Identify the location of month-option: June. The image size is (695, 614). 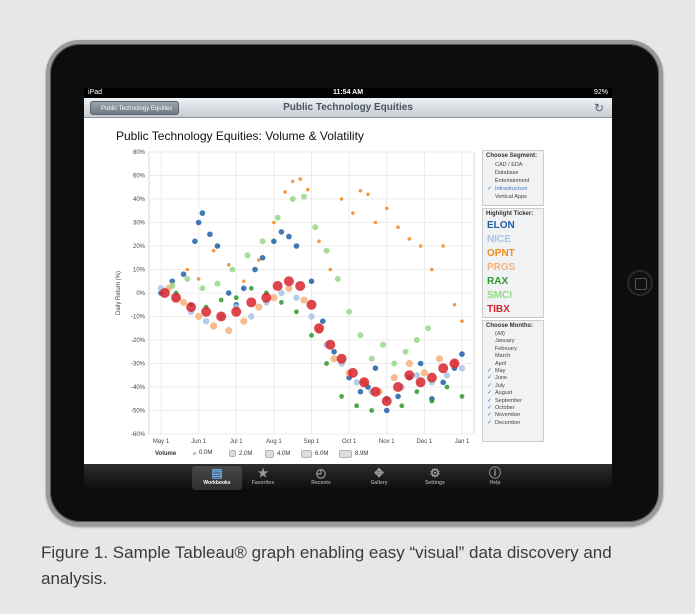
(513, 379).